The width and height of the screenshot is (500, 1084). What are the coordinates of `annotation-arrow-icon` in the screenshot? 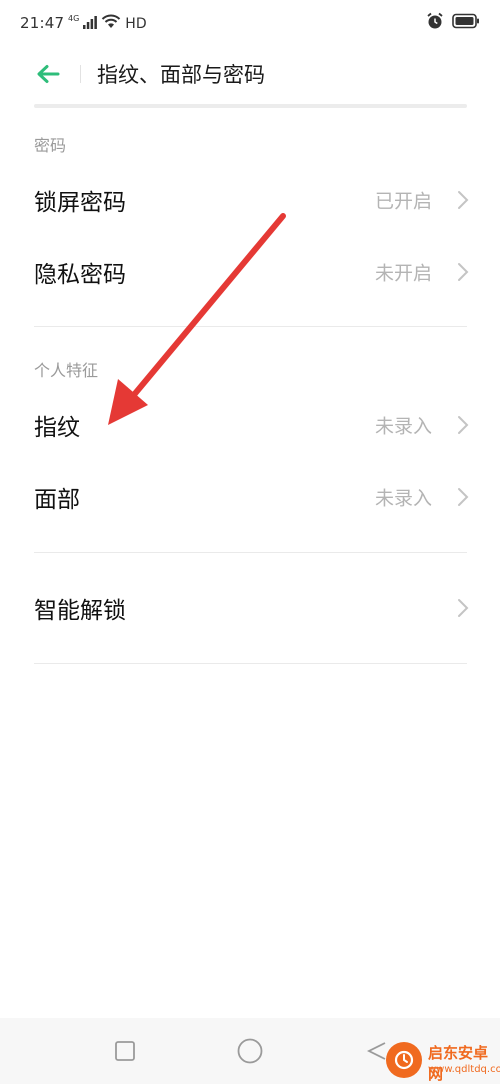 It's located at (197, 319).